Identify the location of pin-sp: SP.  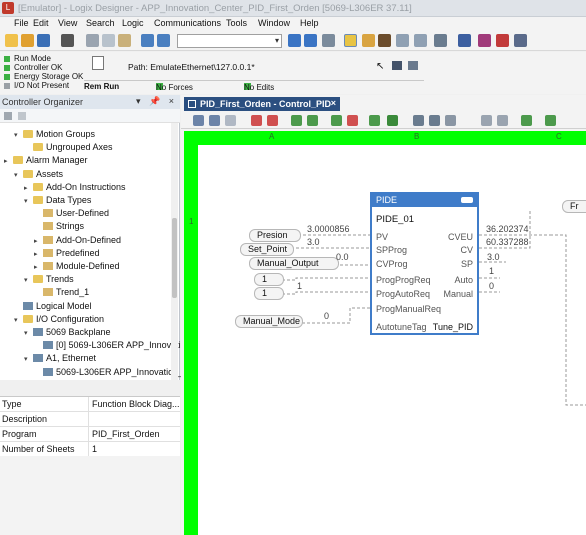
(466, 264).